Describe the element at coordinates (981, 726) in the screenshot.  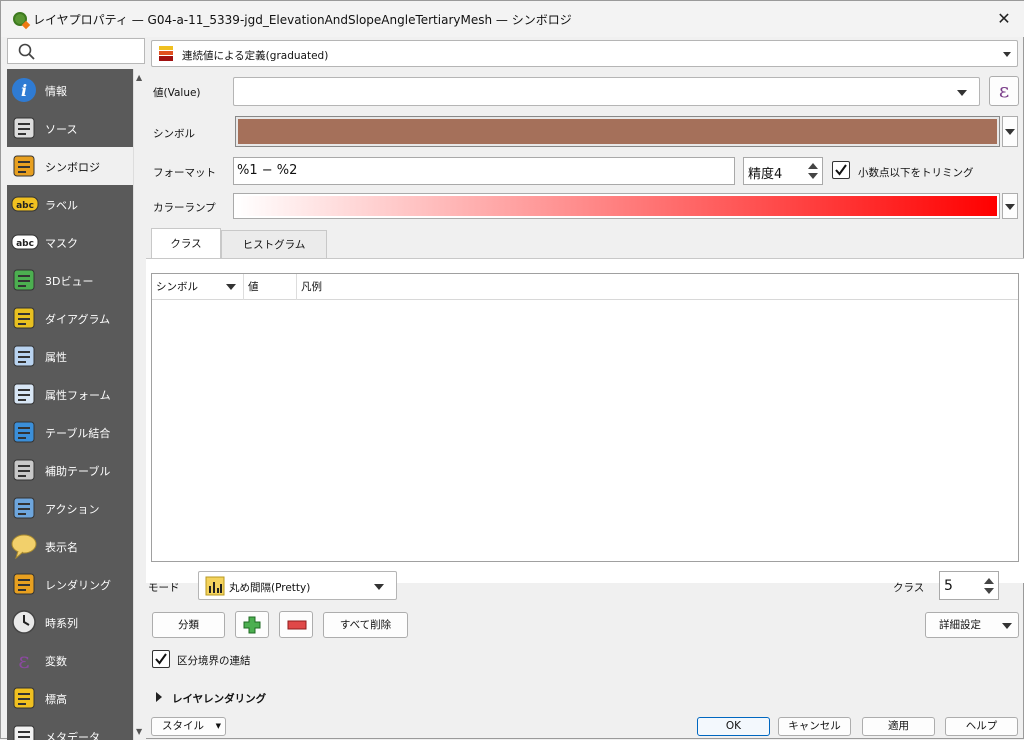
I see `help-button: ヘルプ` at that location.